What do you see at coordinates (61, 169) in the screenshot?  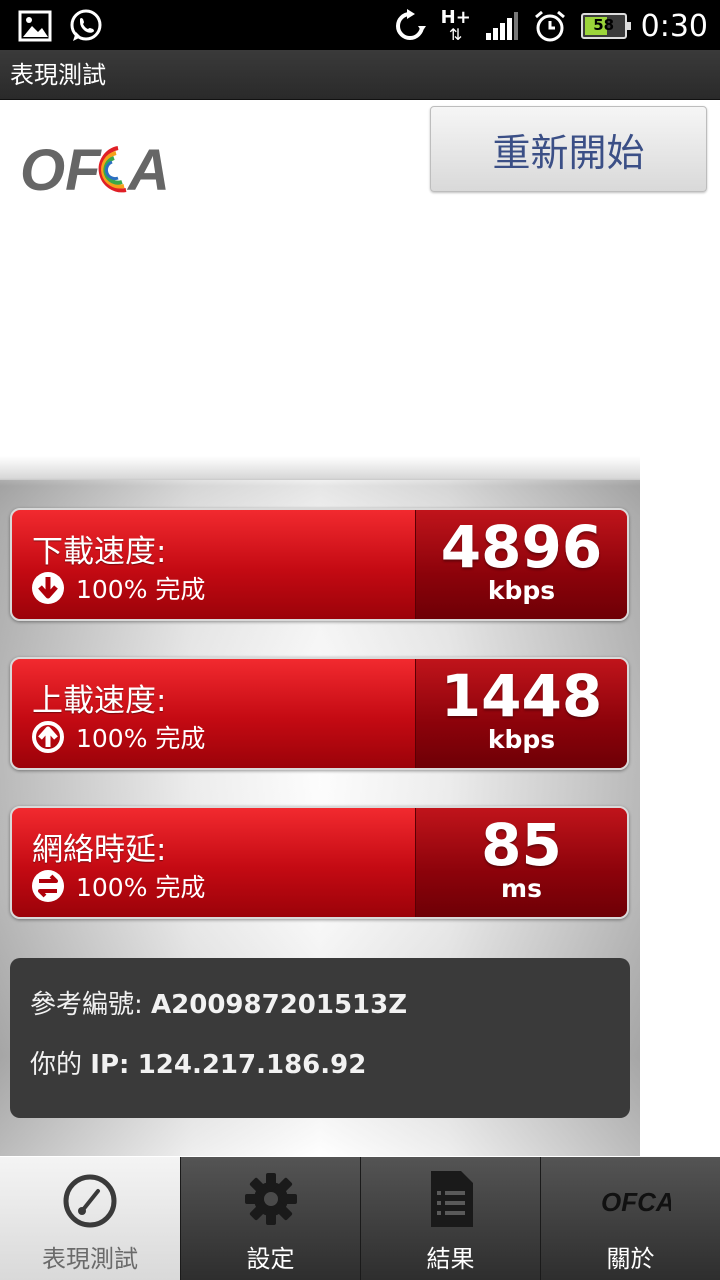 I see `logo-text-of: OF` at bounding box center [61, 169].